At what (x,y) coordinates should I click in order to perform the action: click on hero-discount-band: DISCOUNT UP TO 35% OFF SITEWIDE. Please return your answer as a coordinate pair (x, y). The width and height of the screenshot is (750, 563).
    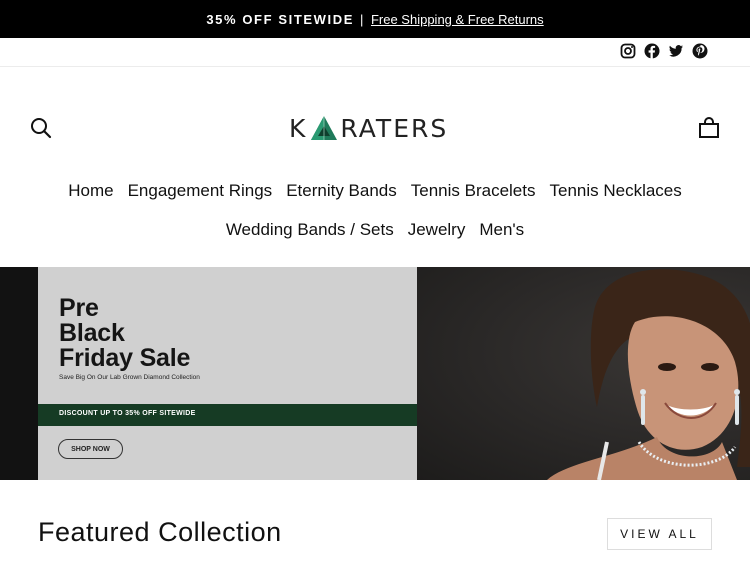
    Looking at the image, I should click on (227, 415).